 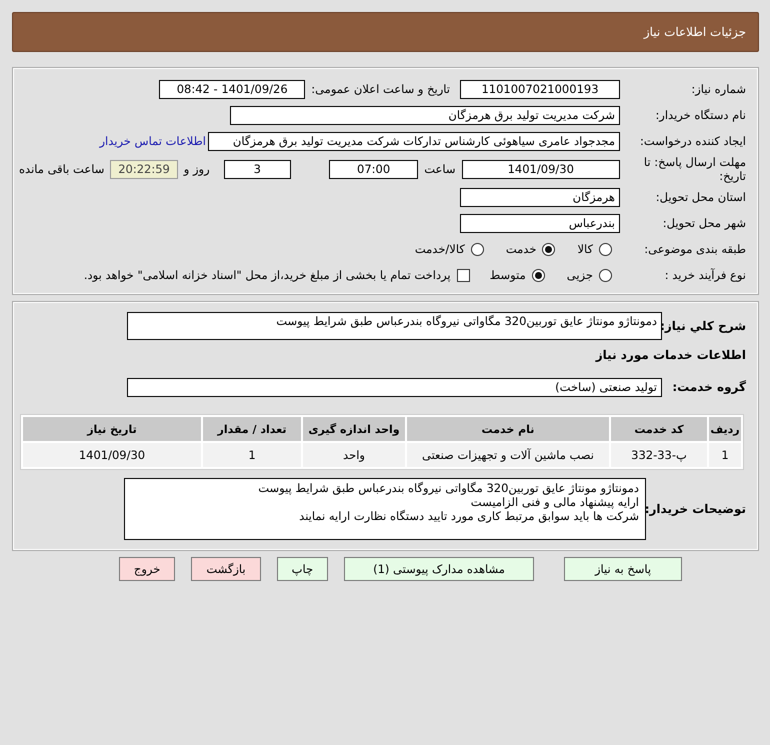 What do you see at coordinates (554, 502) in the screenshot?
I see `notes-line: ارایه پیشنهاد مالی و فنی الزامیست` at bounding box center [554, 502].